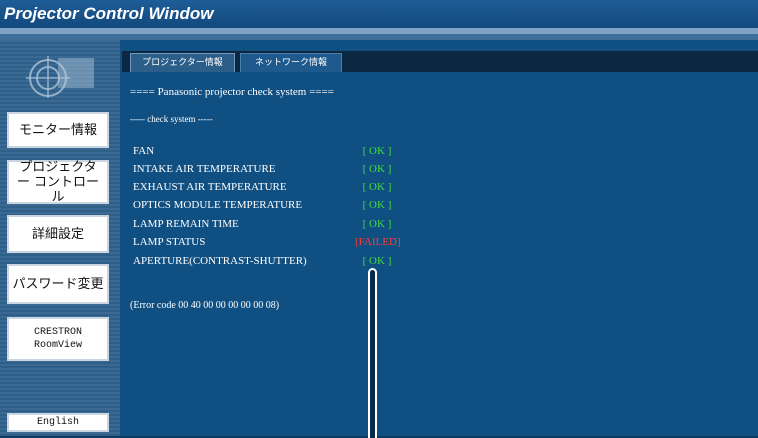 This screenshot has height=438, width=758. Describe the element at coordinates (377, 187) in the screenshot. I see `row-status-exhaust-air-temperature: [ OK ]` at that location.